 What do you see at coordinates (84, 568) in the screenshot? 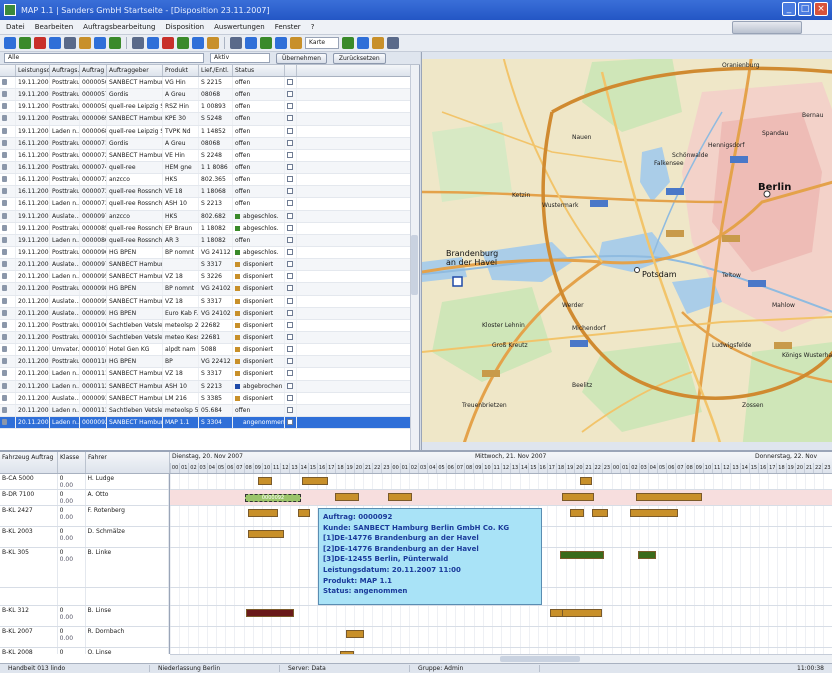
I see `vehicle-row: B-KL 305 0 0.00 B. Linke` at bounding box center [84, 568].